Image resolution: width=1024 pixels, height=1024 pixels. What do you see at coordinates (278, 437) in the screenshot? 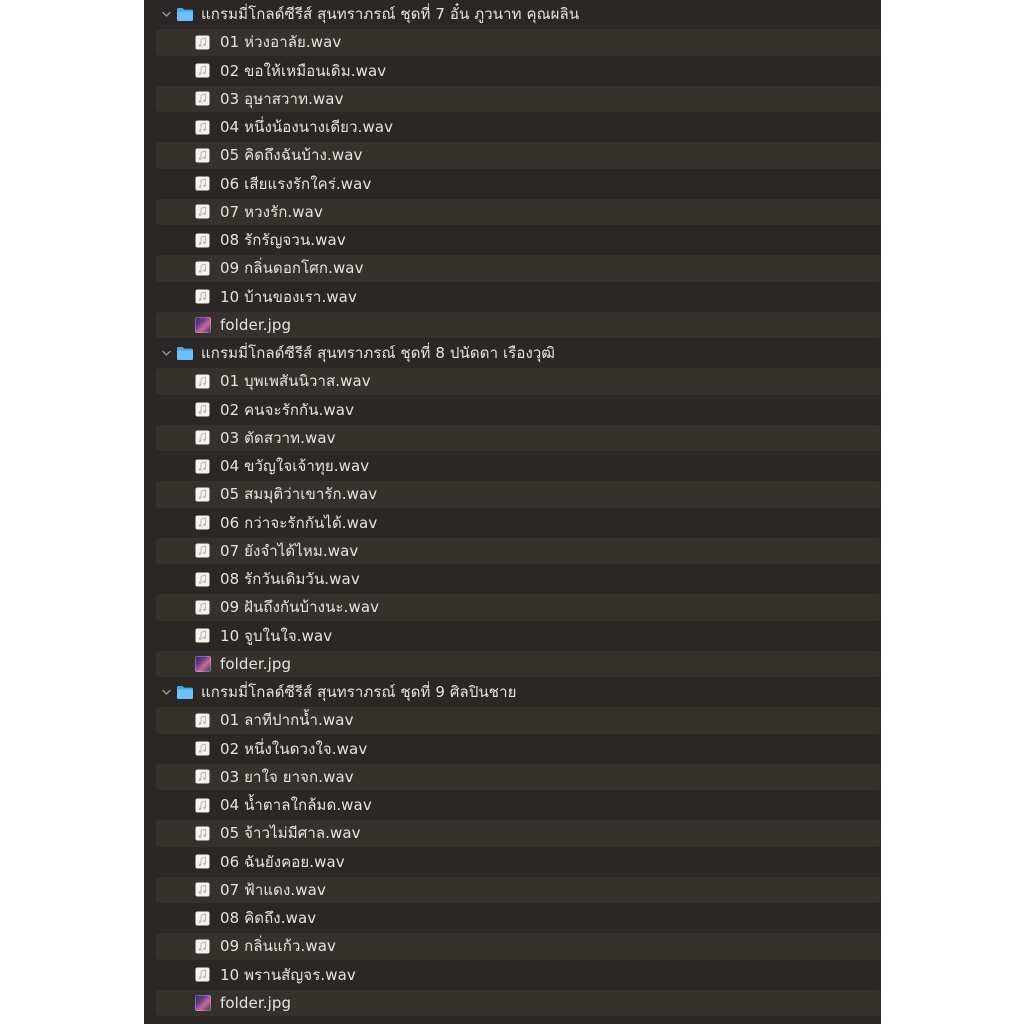
I see `file-name: 03 ตัดสวาท.wav` at bounding box center [278, 437].